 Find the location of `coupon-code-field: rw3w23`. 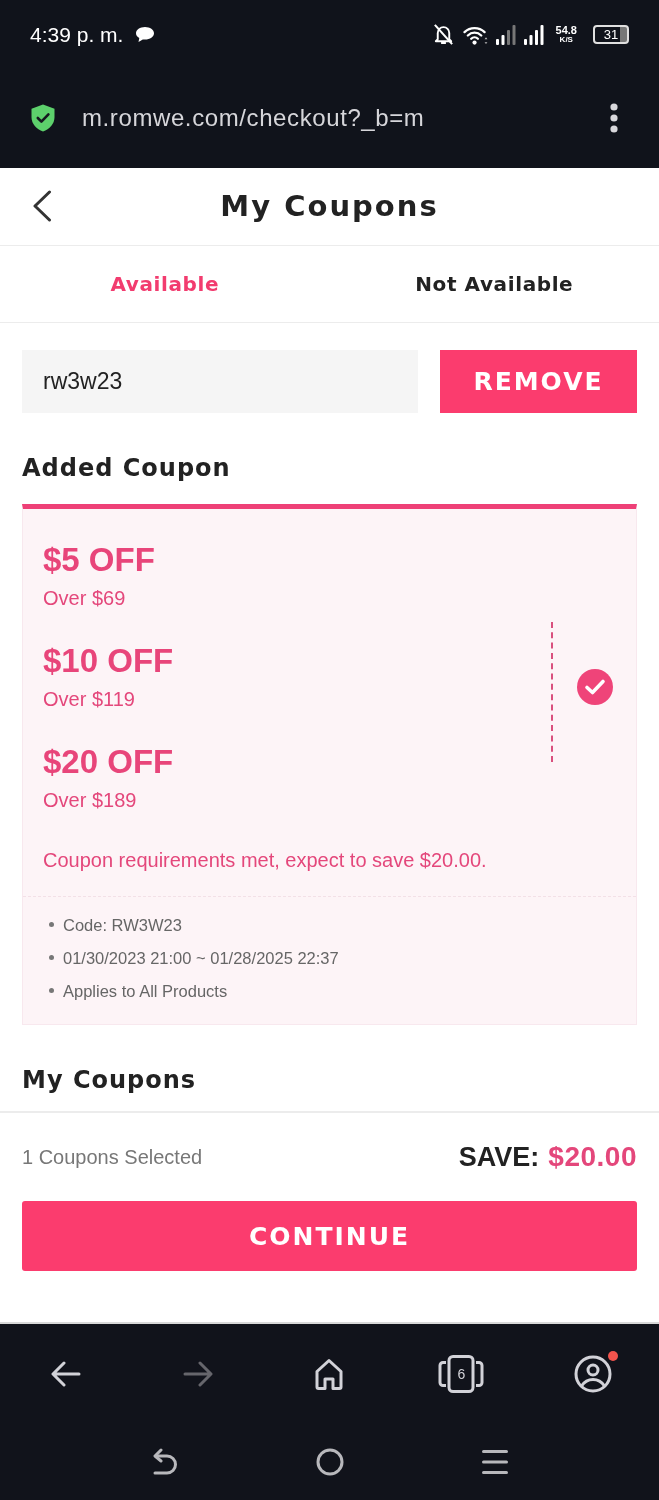

coupon-code-field: rw3w23 is located at coordinates (220, 381).